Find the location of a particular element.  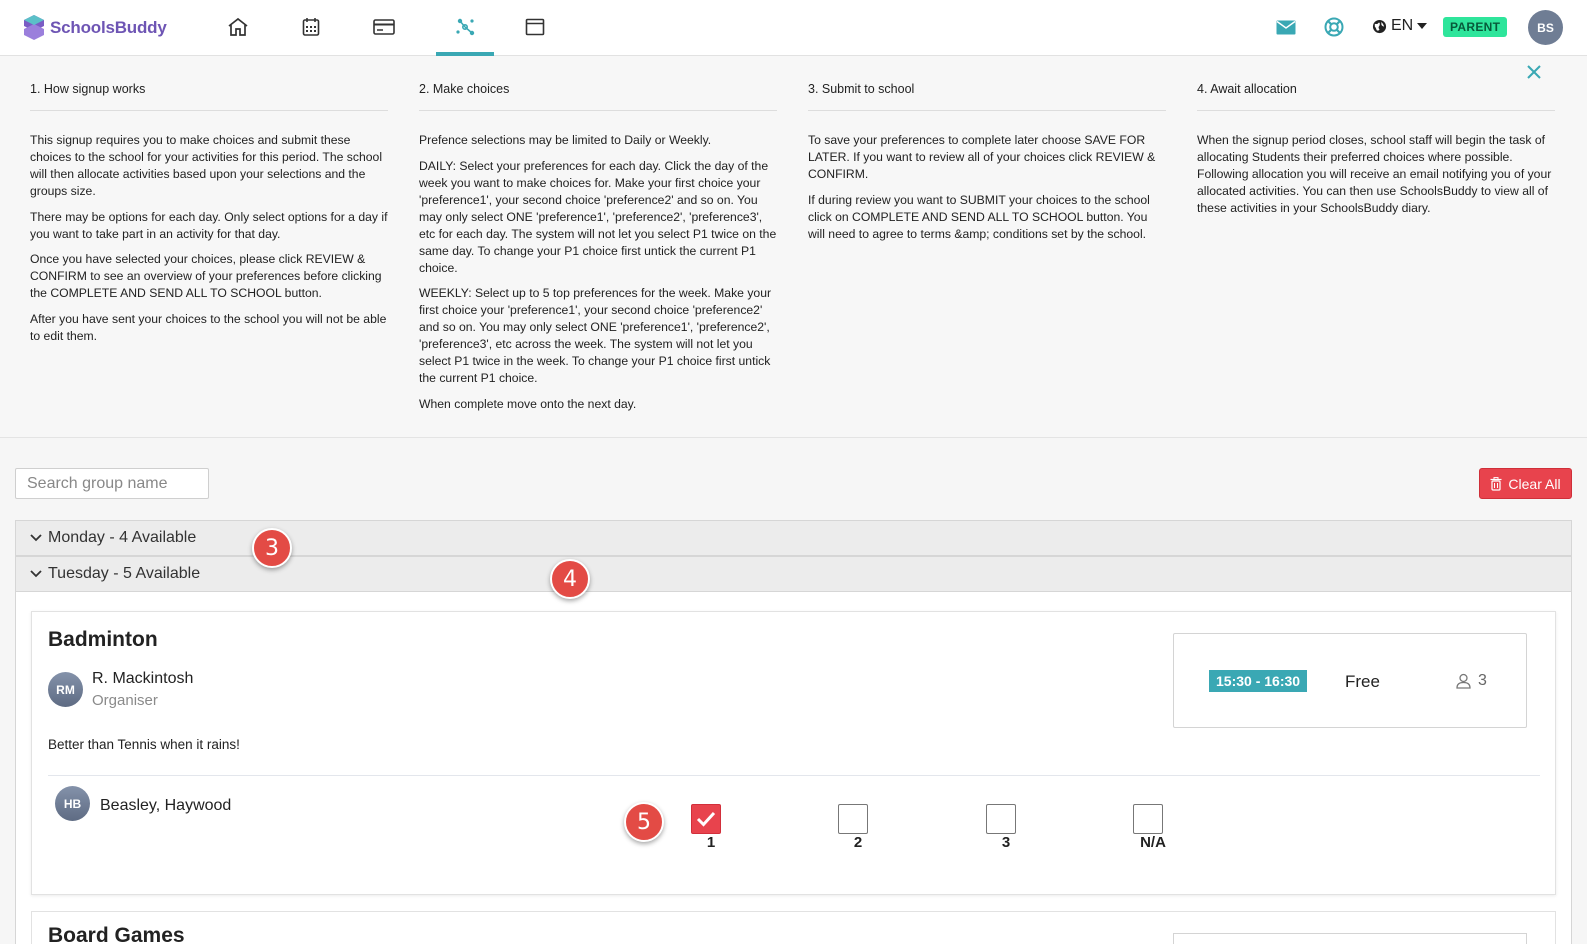

payment-card-icon is located at coordinates (384, 27).